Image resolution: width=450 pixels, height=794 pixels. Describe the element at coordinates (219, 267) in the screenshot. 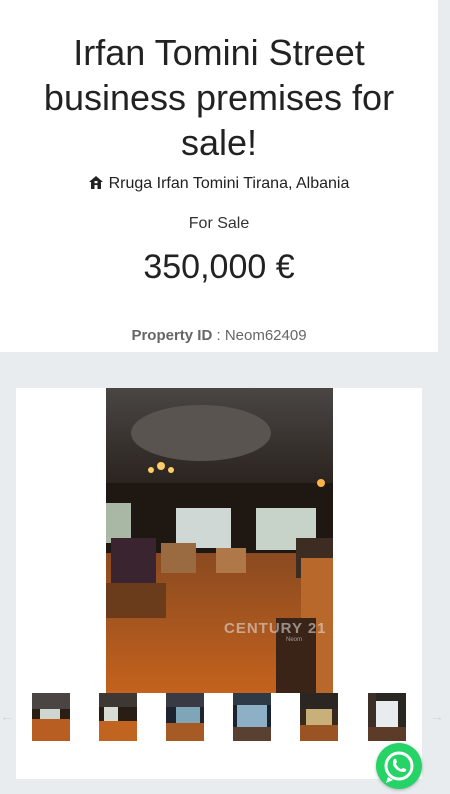

I see `listing-price: 350,000 €` at that location.